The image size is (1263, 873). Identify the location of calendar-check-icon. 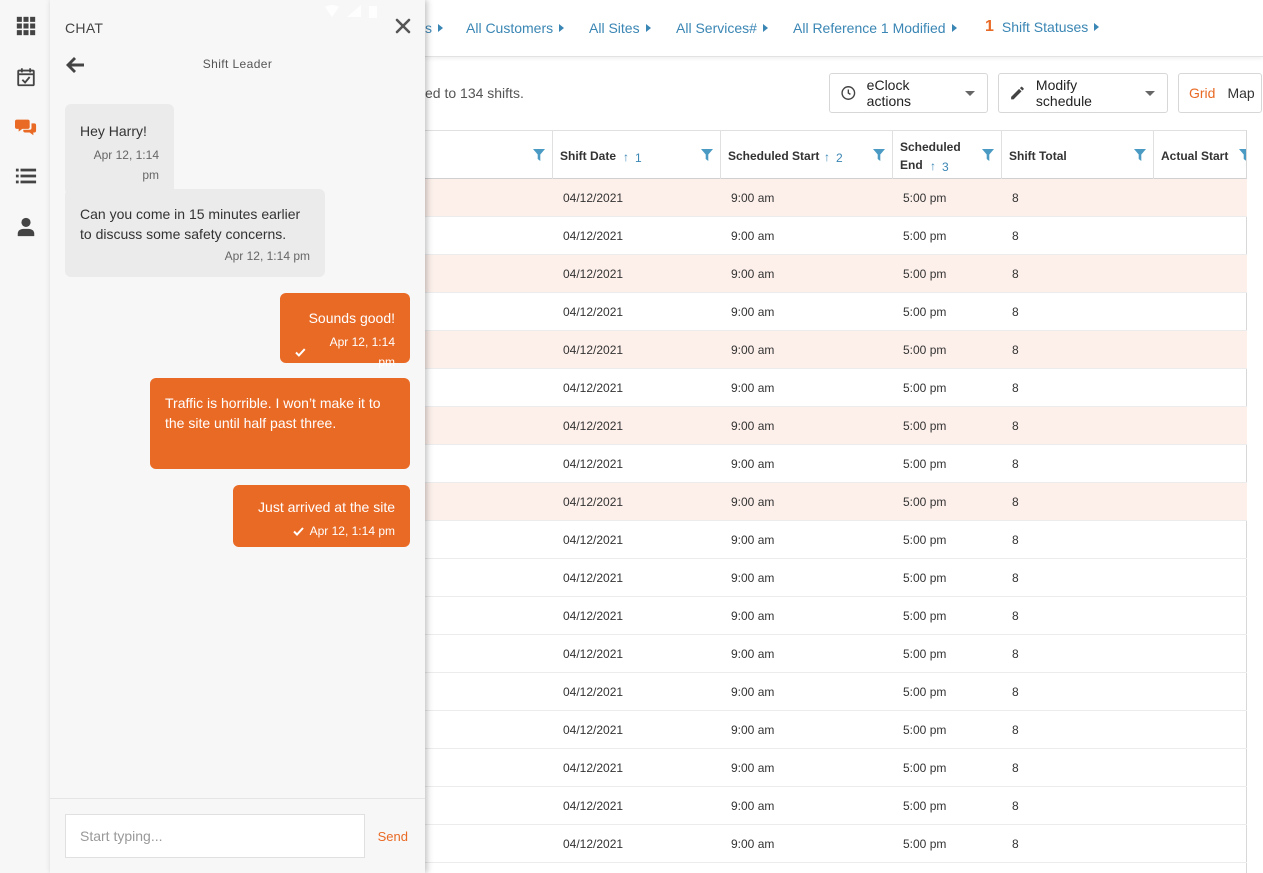
(26, 77).